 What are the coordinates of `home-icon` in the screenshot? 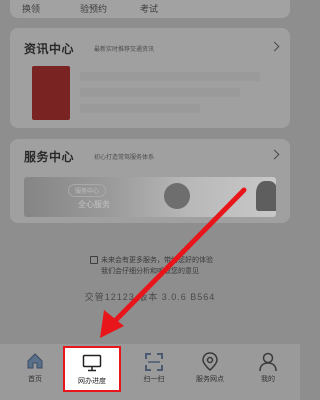 It's located at (35, 361).